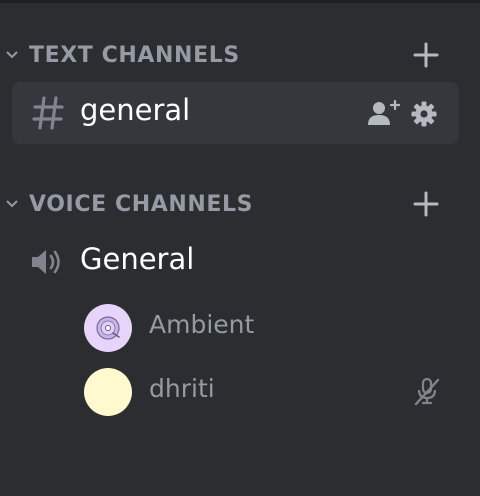 The width and height of the screenshot is (480, 496). What do you see at coordinates (135, 110) in the screenshot?
I see `channel-name: general` at bounding box center [135, 110].